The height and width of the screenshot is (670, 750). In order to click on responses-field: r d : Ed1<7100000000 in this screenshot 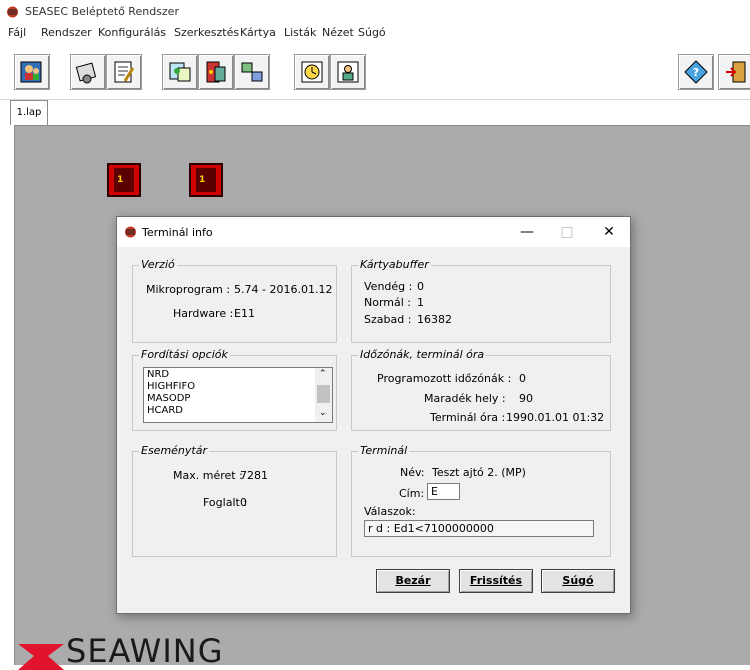, I will do `click(479, 528)`.